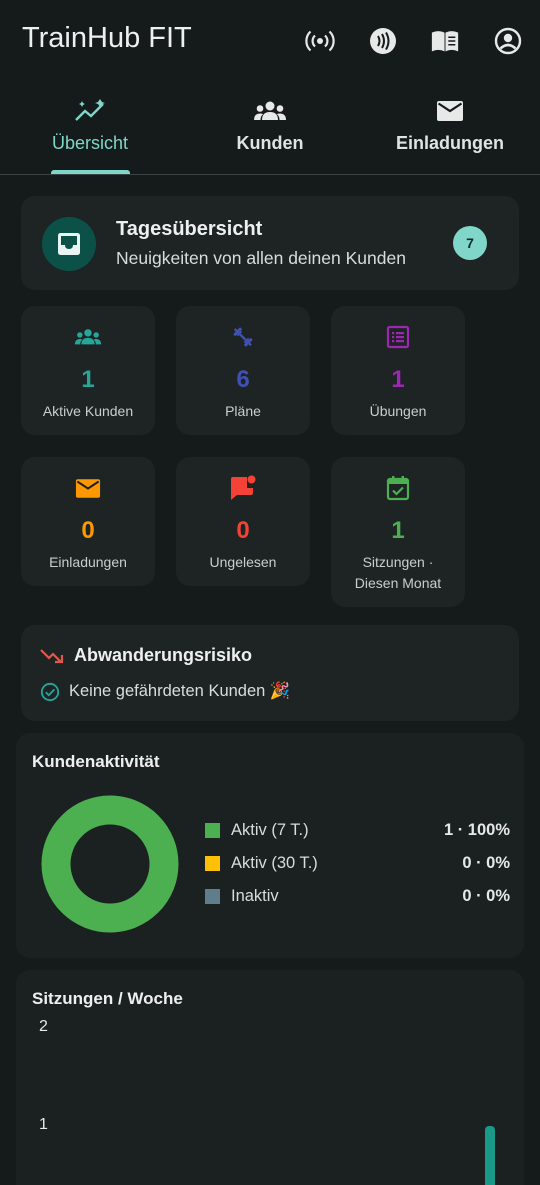 This screenshot has height=1185, width=540. What do you see at coordinates (476, 830) in the screenshot?
I see `legend-value: 1 · 100%` at bounding box center [476, 830].